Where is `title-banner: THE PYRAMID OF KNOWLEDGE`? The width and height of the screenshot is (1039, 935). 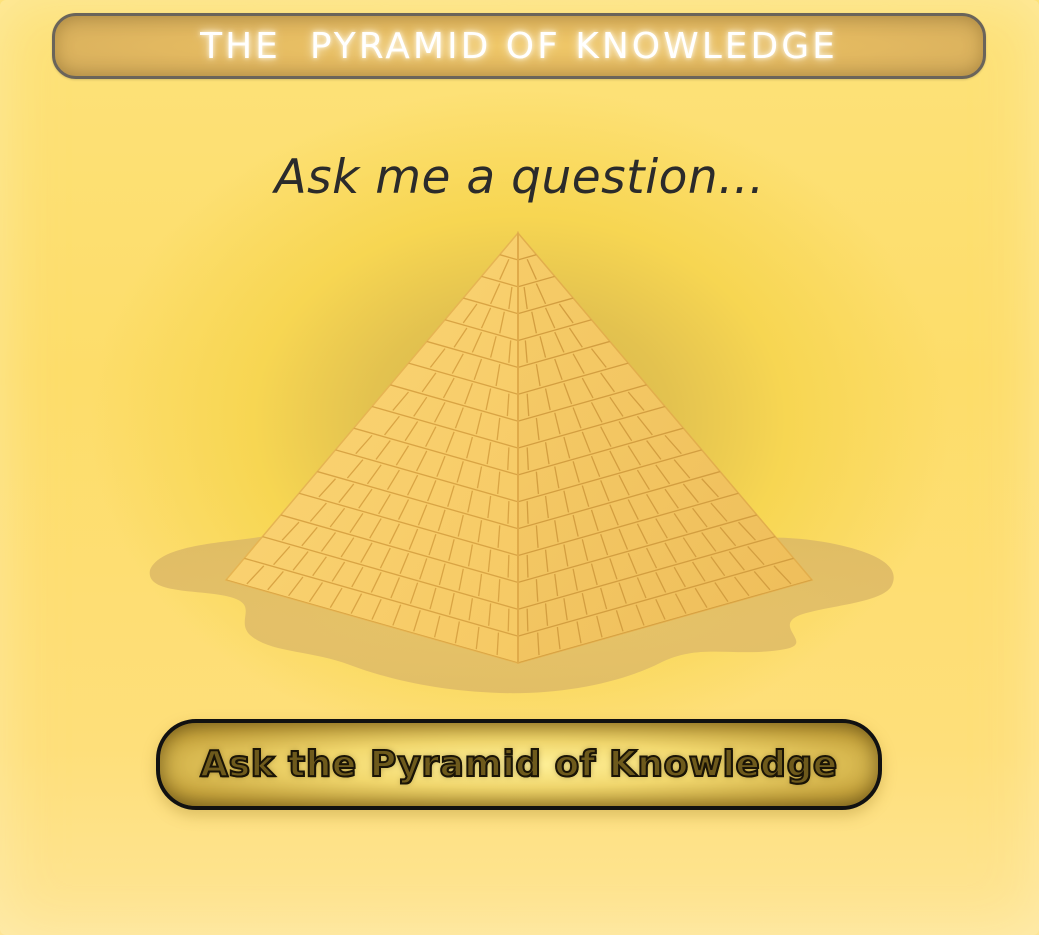
title-banner: THE PYRAMID OF KNOWLEDGE is located at coordinates (519, 46).